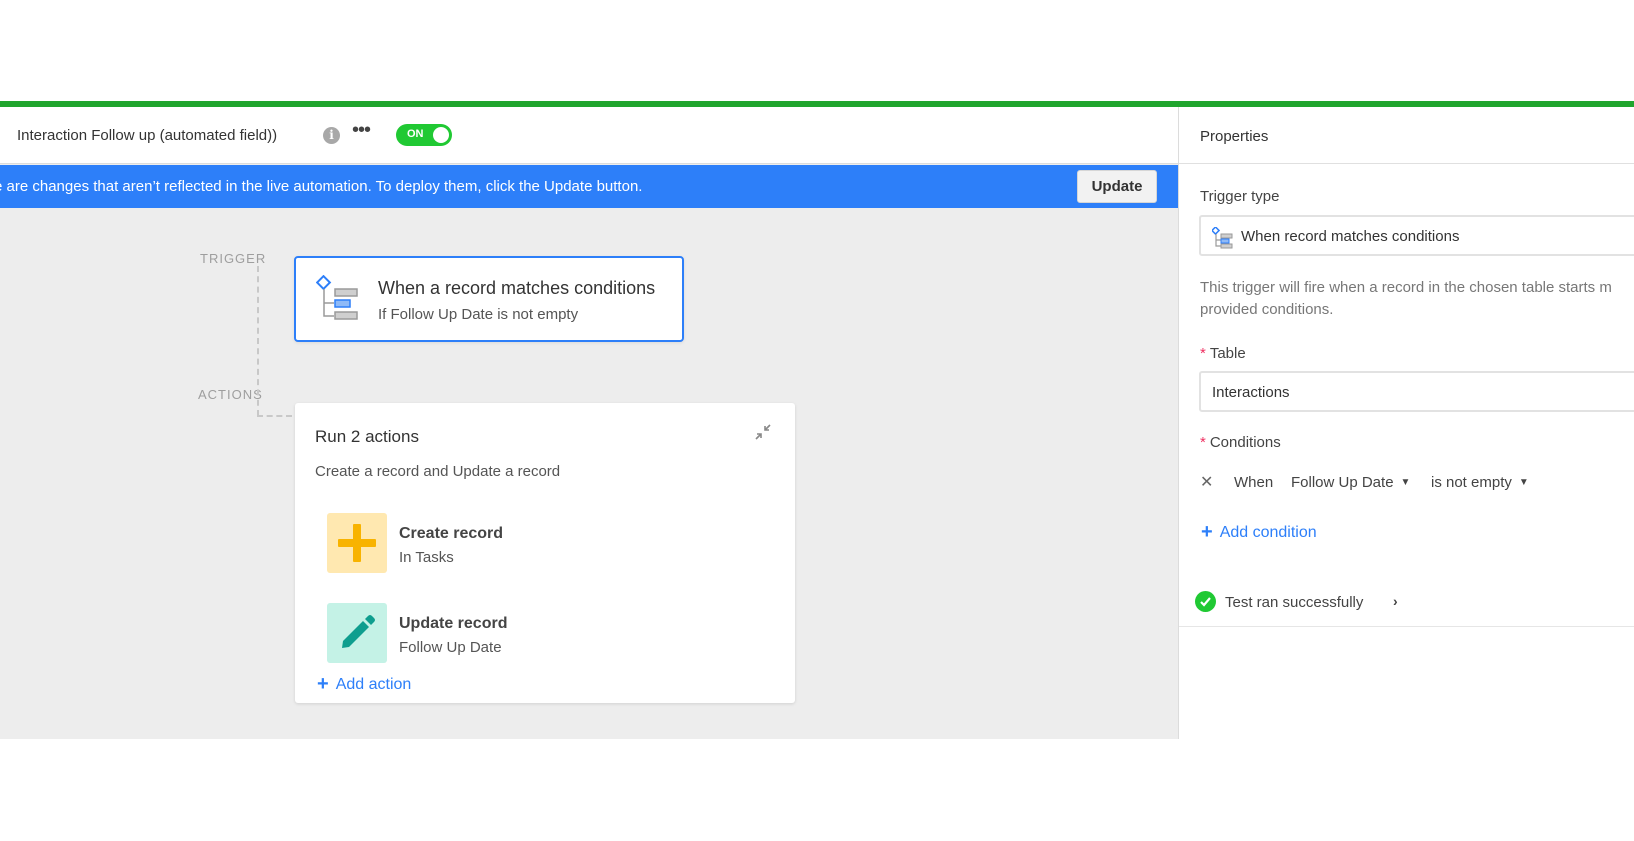 The image size is (1634, 841). Describe the element at coordinates (453, 623) in the screenshot. I see `action-title: Update record` at that location.